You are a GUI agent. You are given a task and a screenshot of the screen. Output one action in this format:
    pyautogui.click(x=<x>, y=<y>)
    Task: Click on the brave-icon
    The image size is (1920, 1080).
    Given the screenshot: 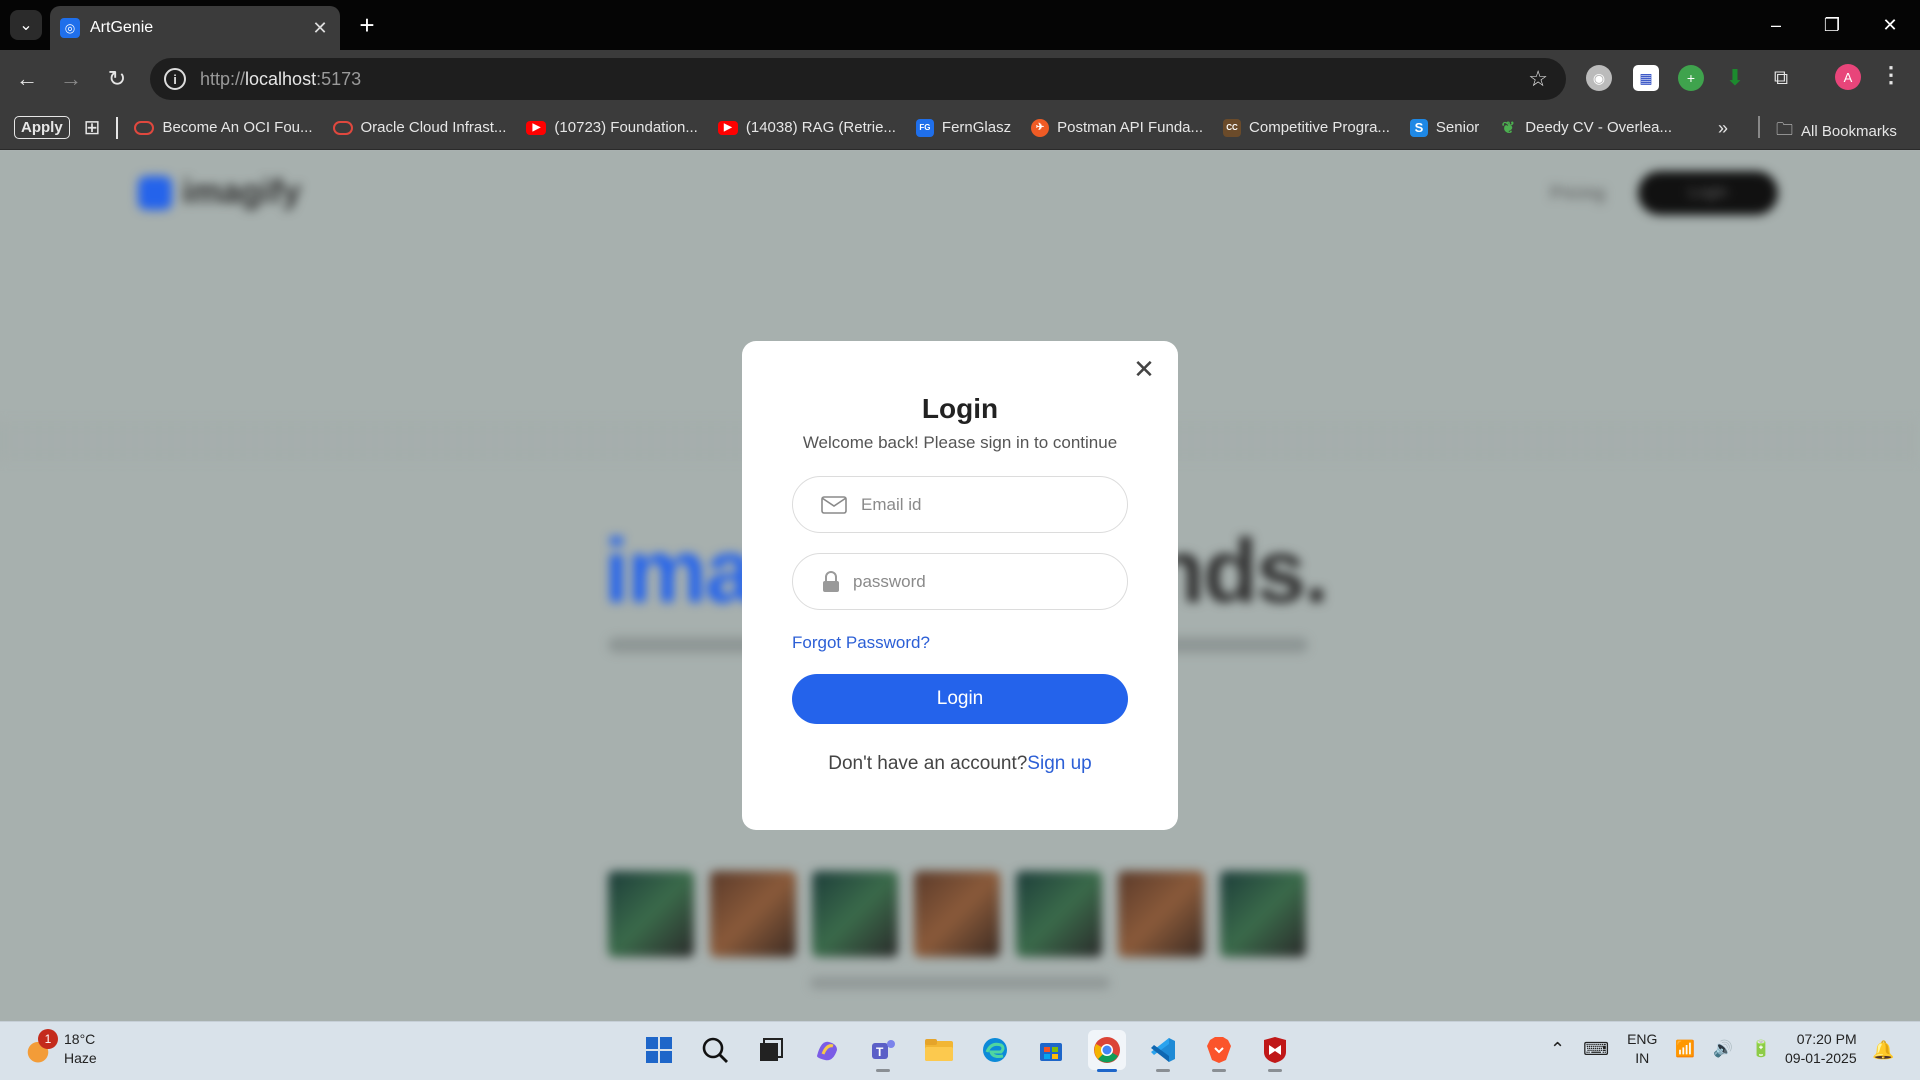 What is the action you would take?
    pyautogui.click(x=1219, y=1051)
    